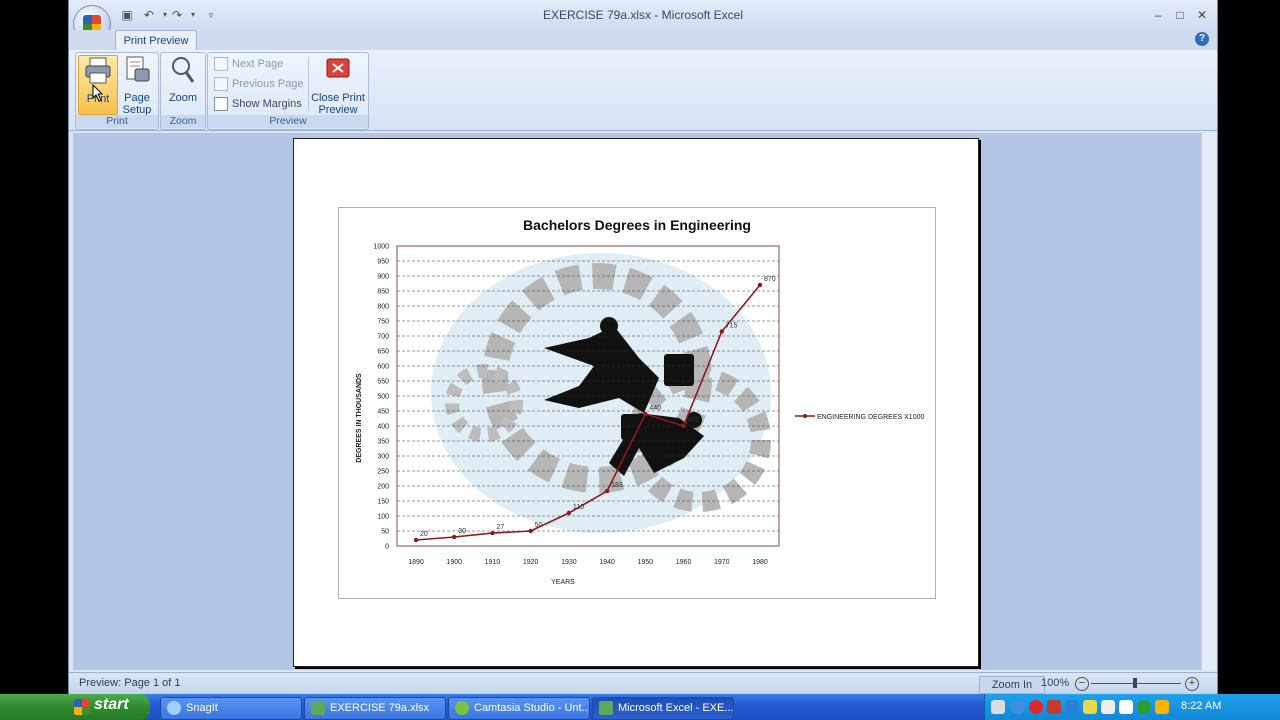 This screenshot has height=720, width=1280. Describe the element at coordinates (424, 534) in the screenshot. I see `data-label: 20` at that location.